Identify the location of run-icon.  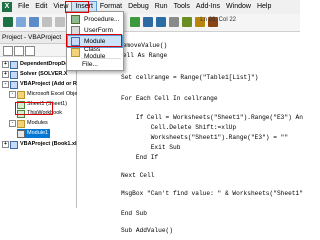
(135, 22).